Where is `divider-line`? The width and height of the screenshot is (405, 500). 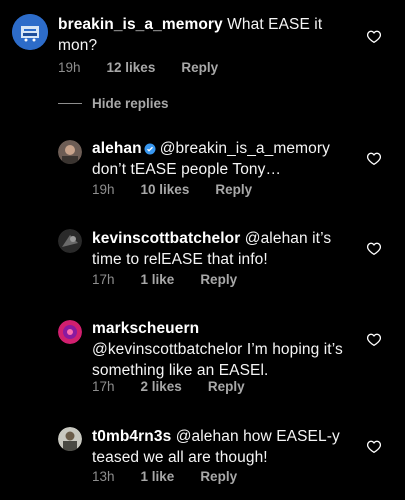
divider-line is located at coordinates (70, 103).